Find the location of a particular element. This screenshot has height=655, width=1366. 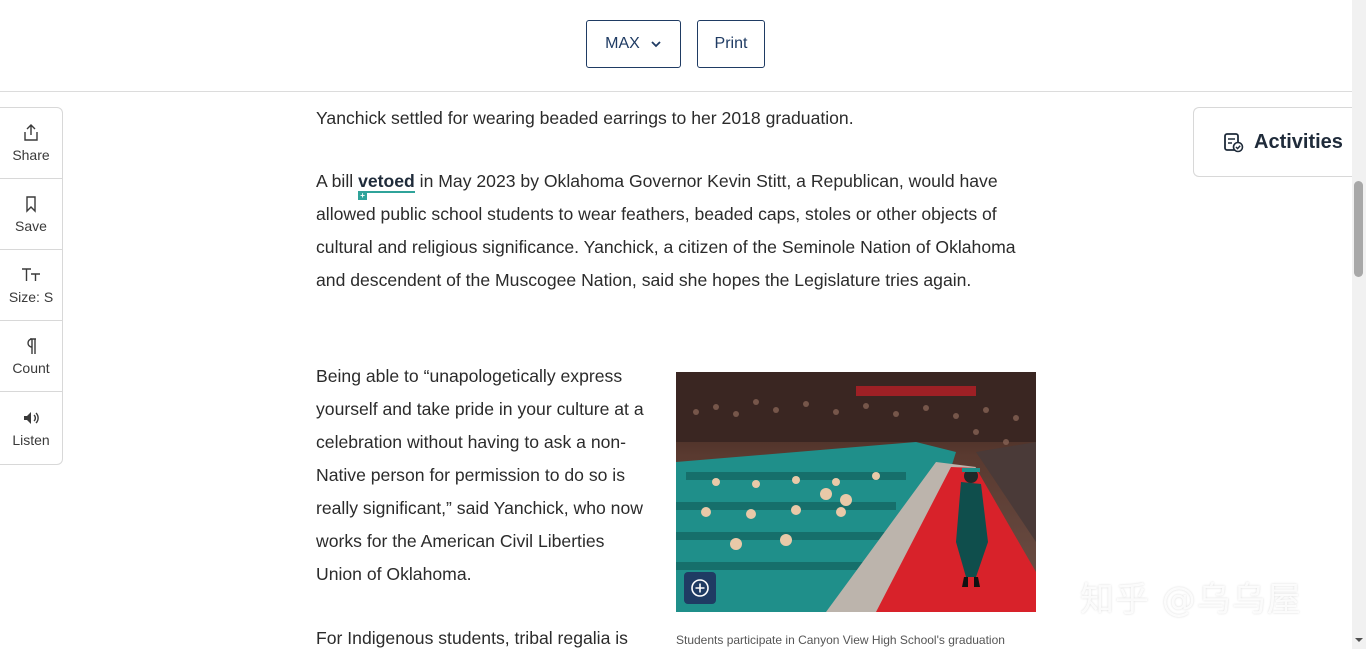

print-button: Print is located at coordinates (731, 44).